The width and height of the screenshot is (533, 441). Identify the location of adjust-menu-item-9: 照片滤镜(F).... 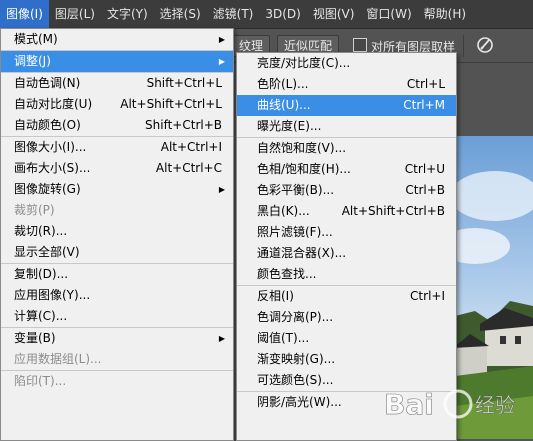
(346, 232).